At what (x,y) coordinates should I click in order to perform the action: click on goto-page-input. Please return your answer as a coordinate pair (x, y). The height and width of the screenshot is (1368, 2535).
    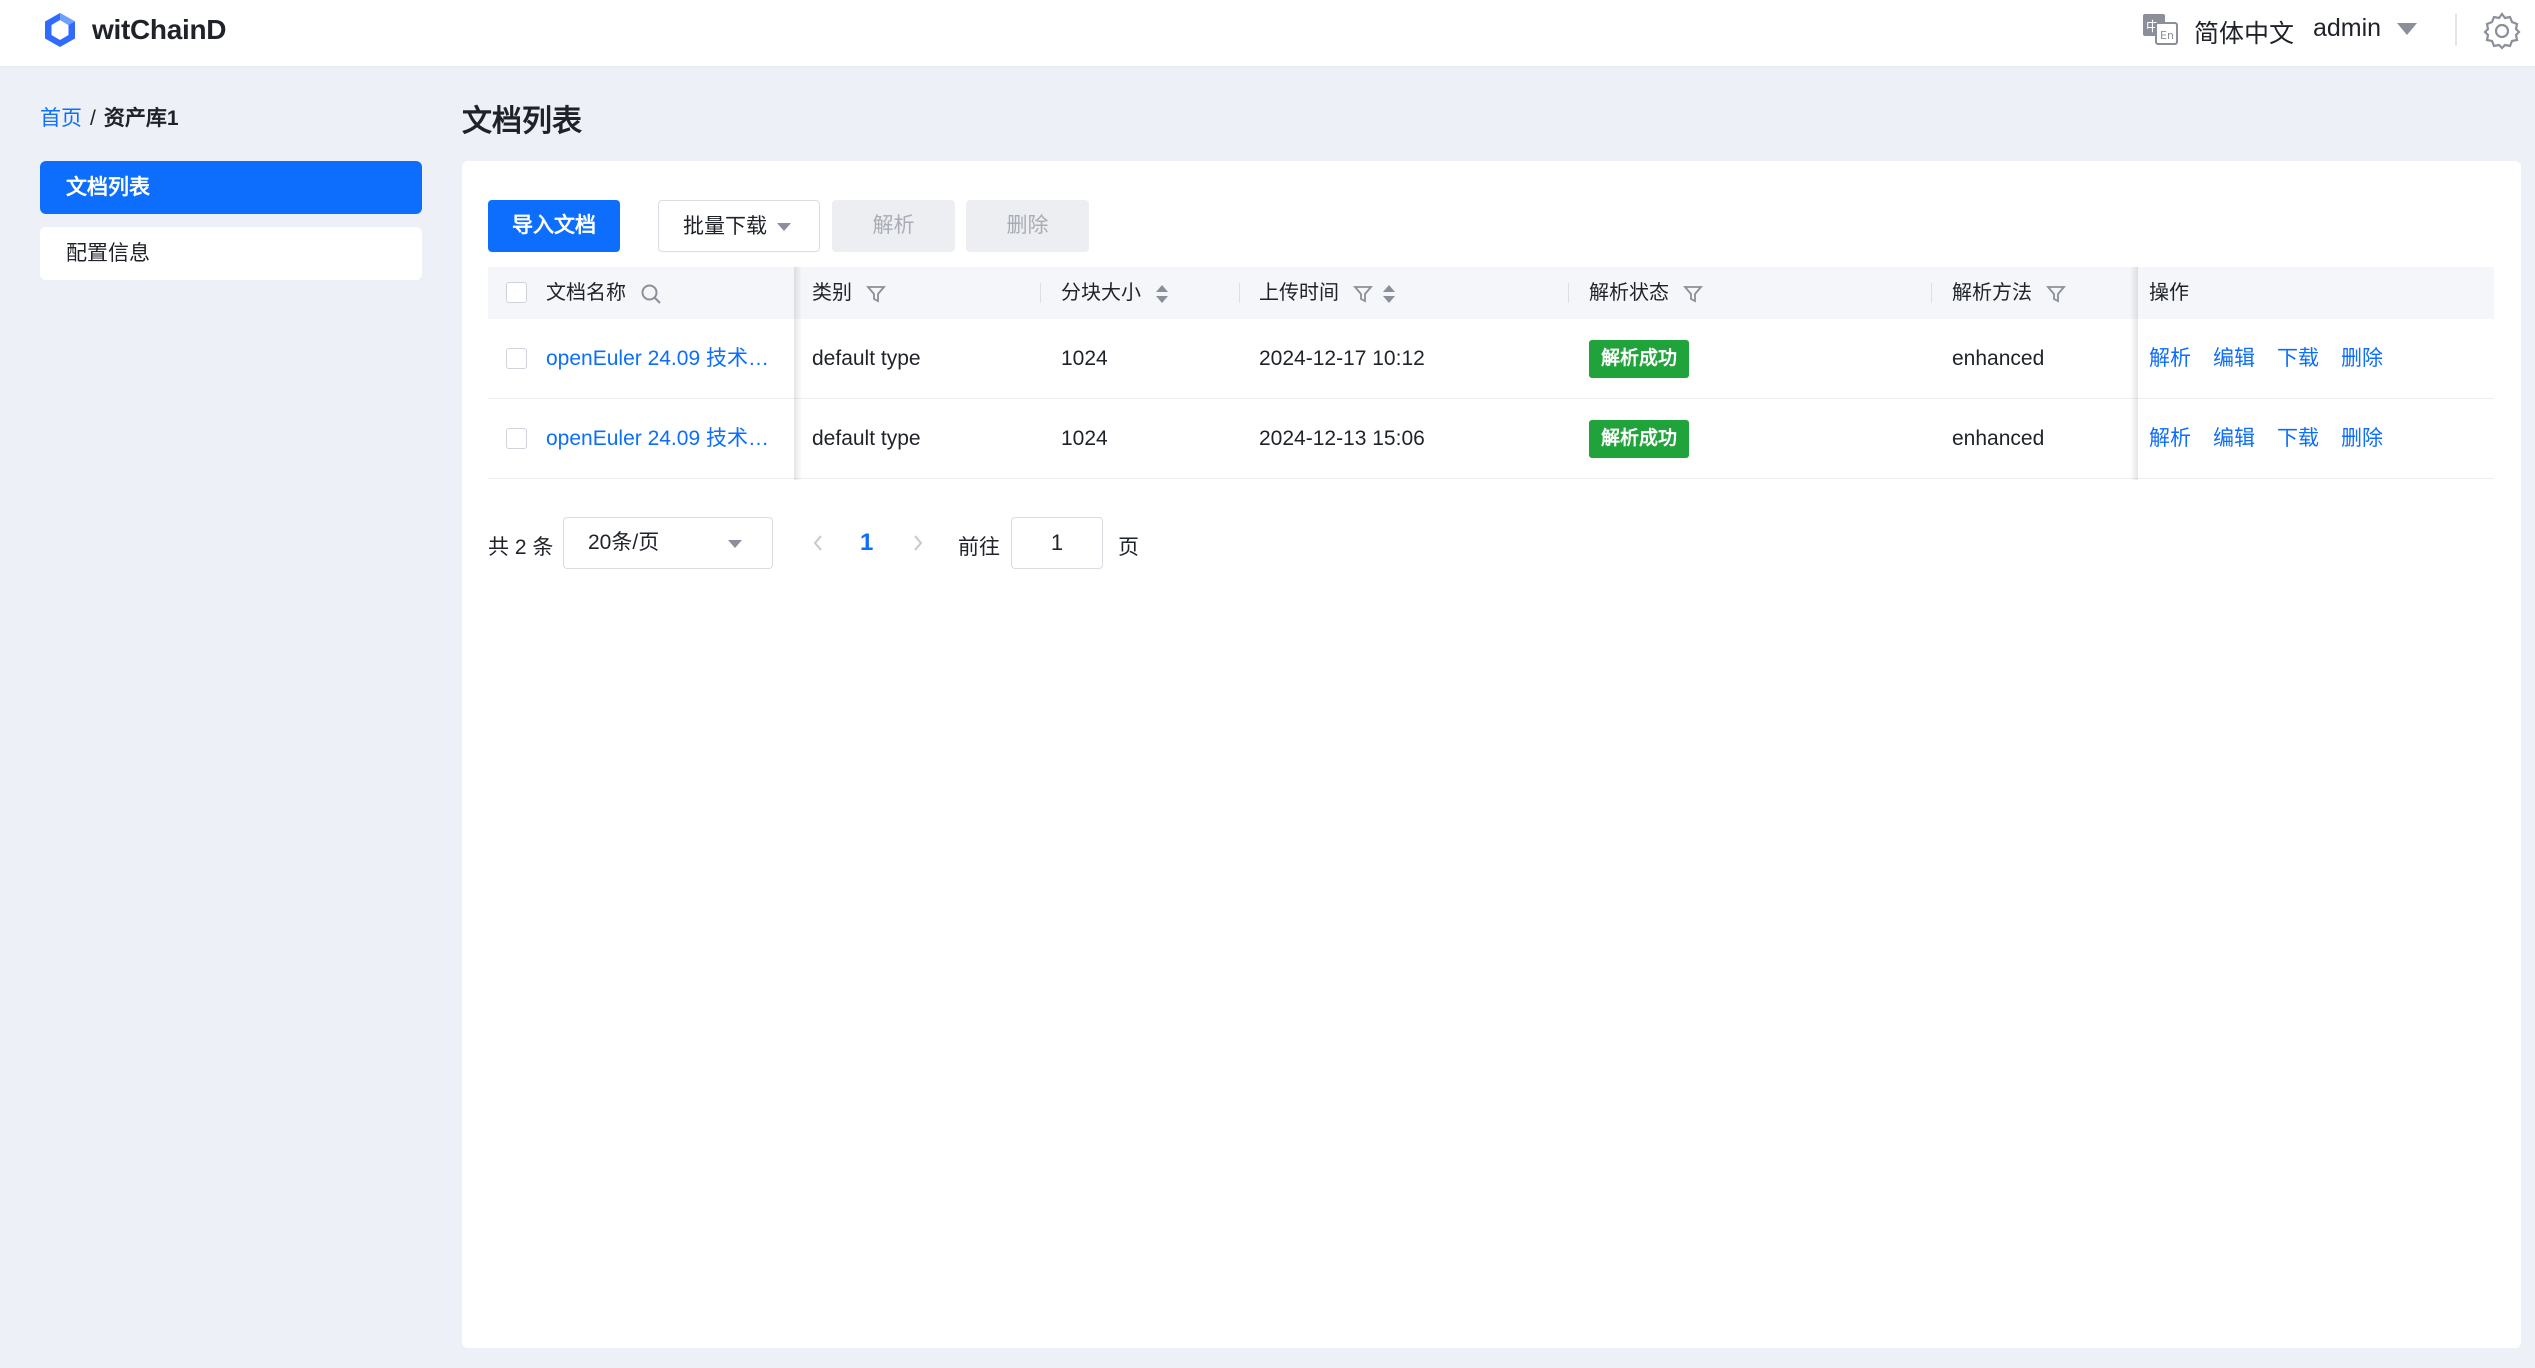
    Looking at the image, I should click on (1057, 543).